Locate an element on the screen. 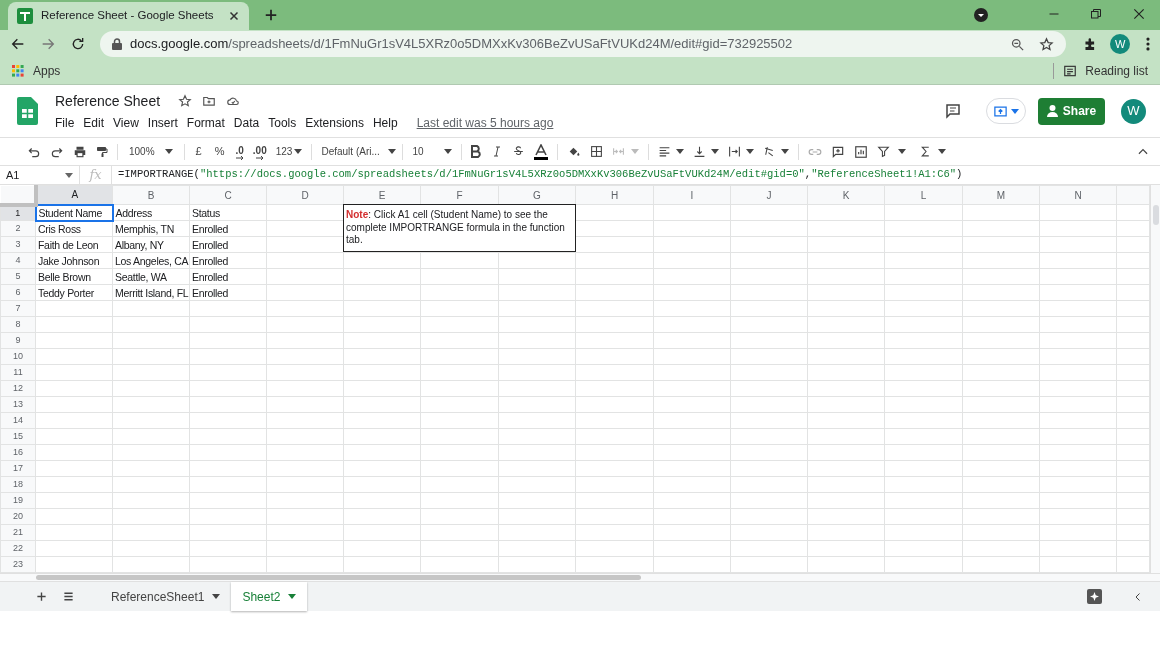  column-header: L is located at coordinates (923, 195).